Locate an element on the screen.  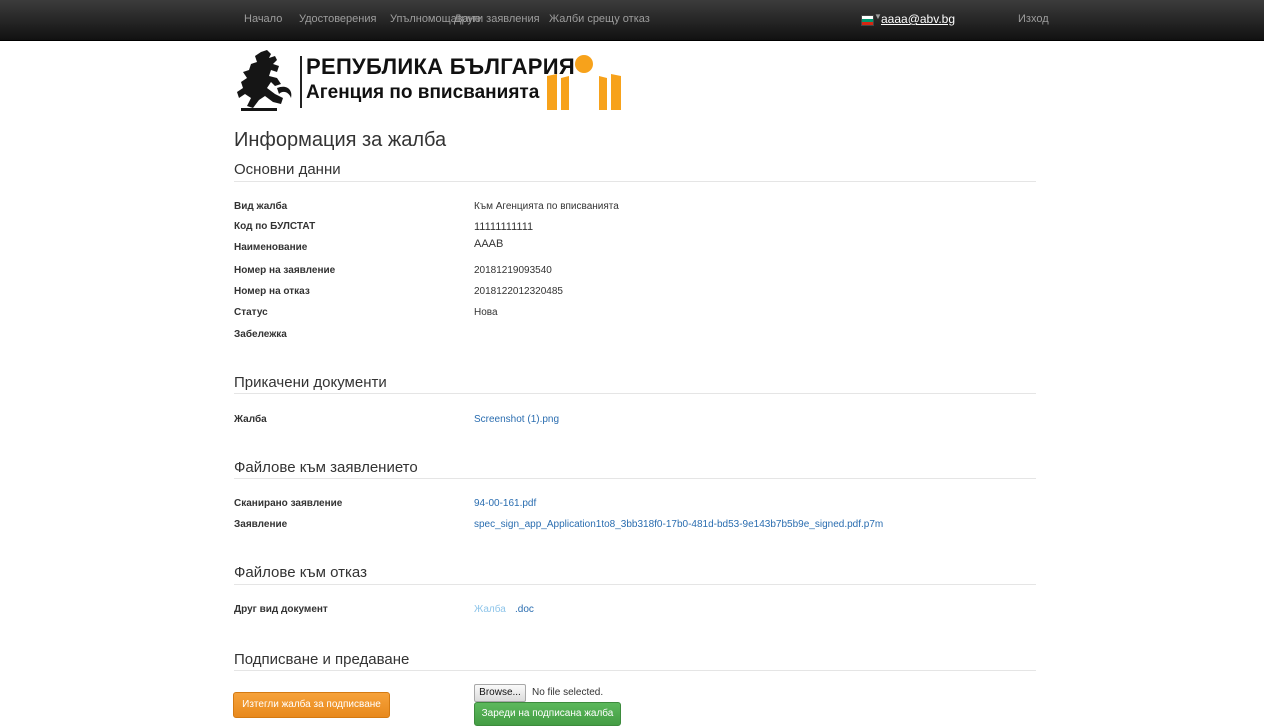
section-application-files-heading: Файлове към заявлението is located at coordinates (326, 467).